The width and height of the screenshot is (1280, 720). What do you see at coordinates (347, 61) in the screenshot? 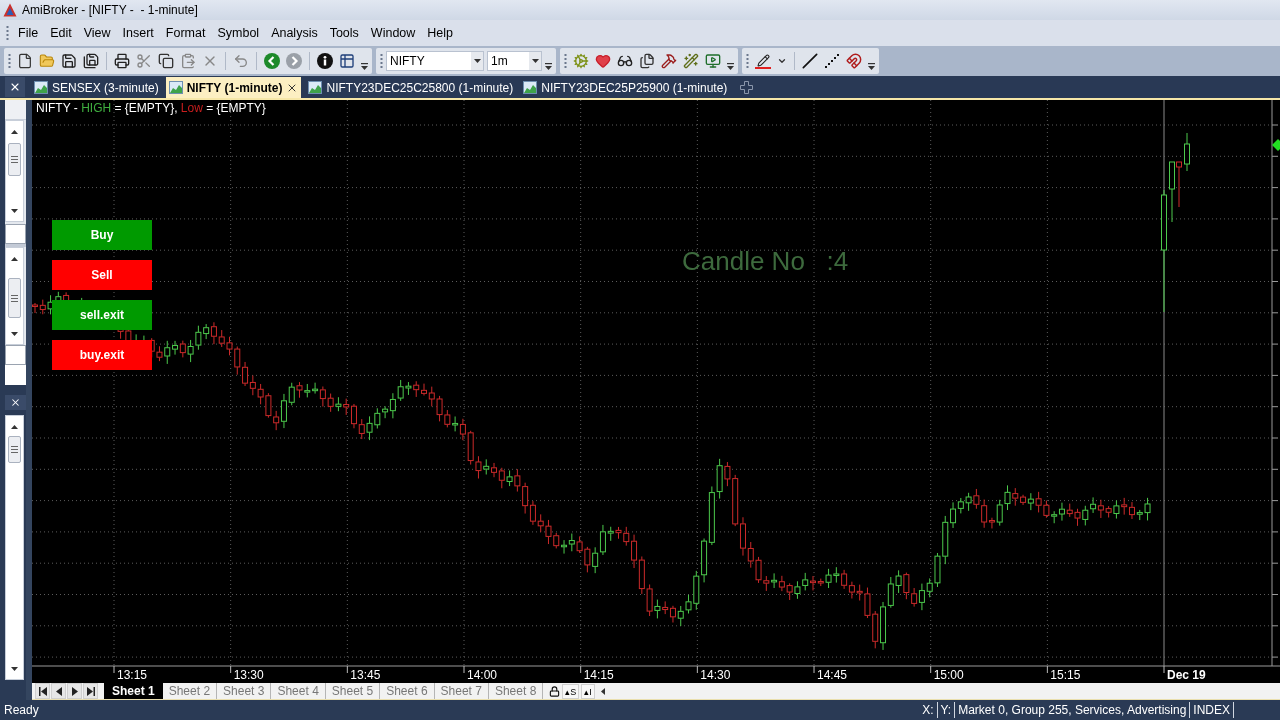
I see `table-edit-icon` at bounding box center [347, 61].